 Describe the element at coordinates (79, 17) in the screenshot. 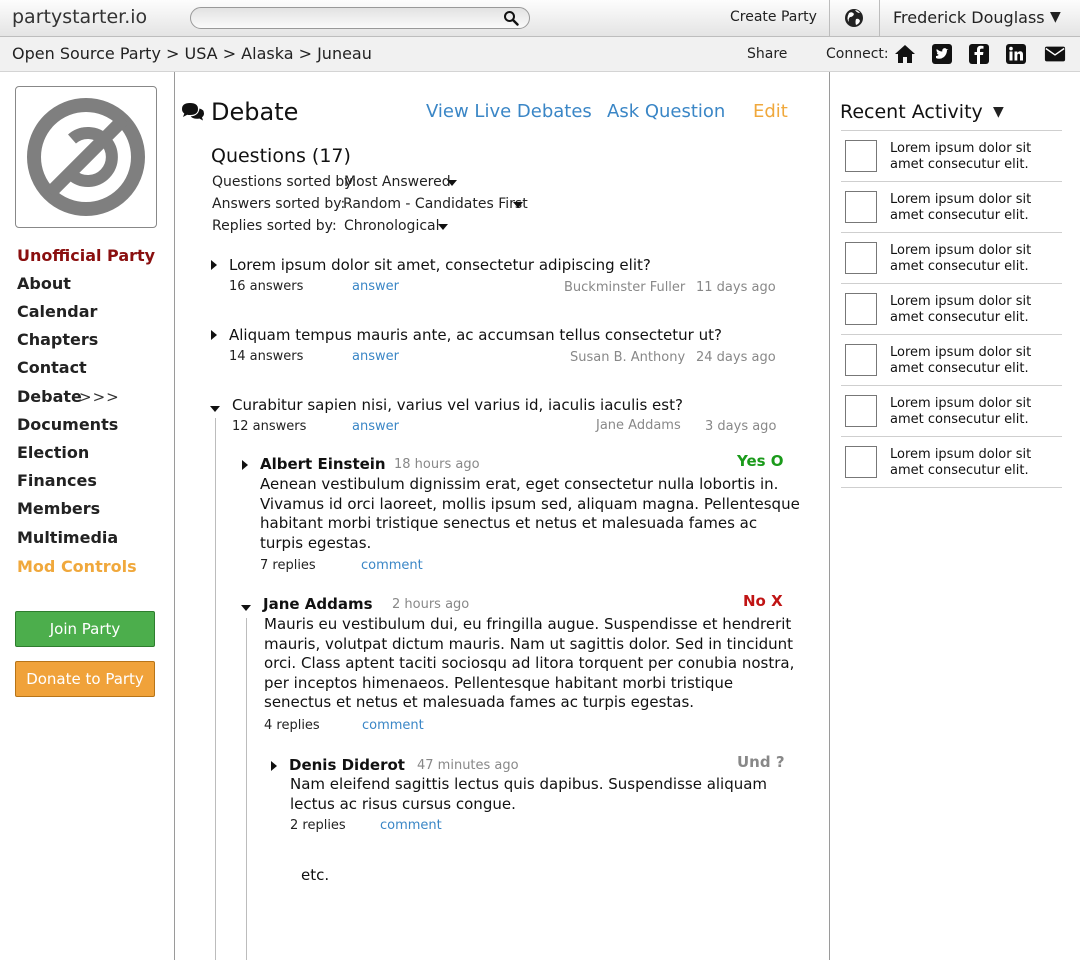

I see `site-logo: partystarter.io` at that location.